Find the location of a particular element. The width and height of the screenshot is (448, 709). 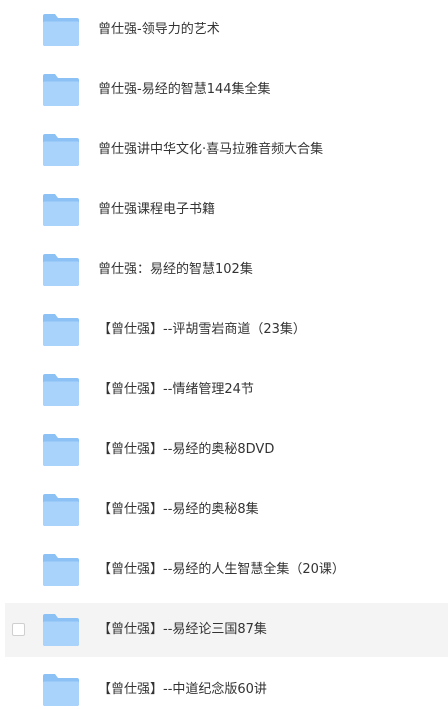

file-row: 【曾仕强】--情绪管理24节 is located at coordinates (226, 390).